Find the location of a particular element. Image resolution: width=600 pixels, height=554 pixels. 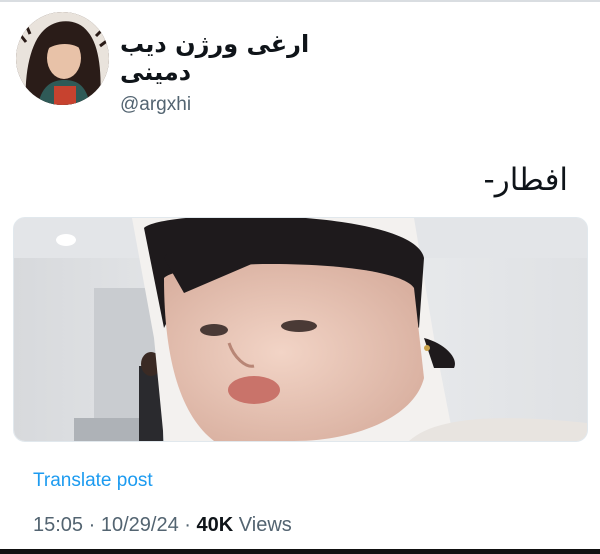

username-handle: @argxhi is located at coordinates (230, 105).